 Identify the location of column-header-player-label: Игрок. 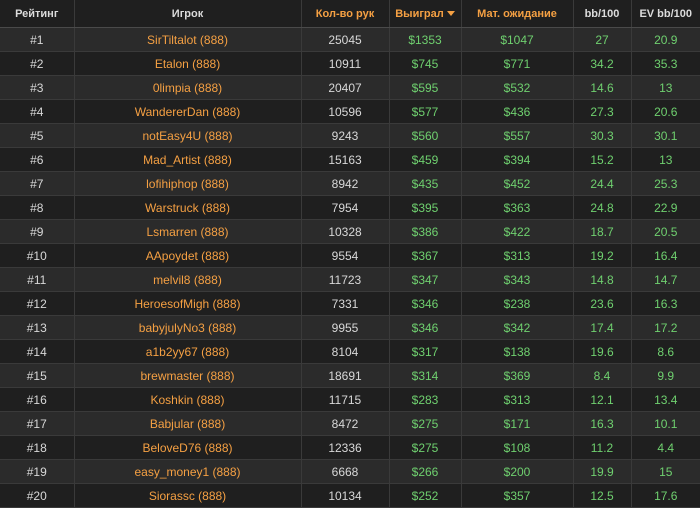
(187, 13).